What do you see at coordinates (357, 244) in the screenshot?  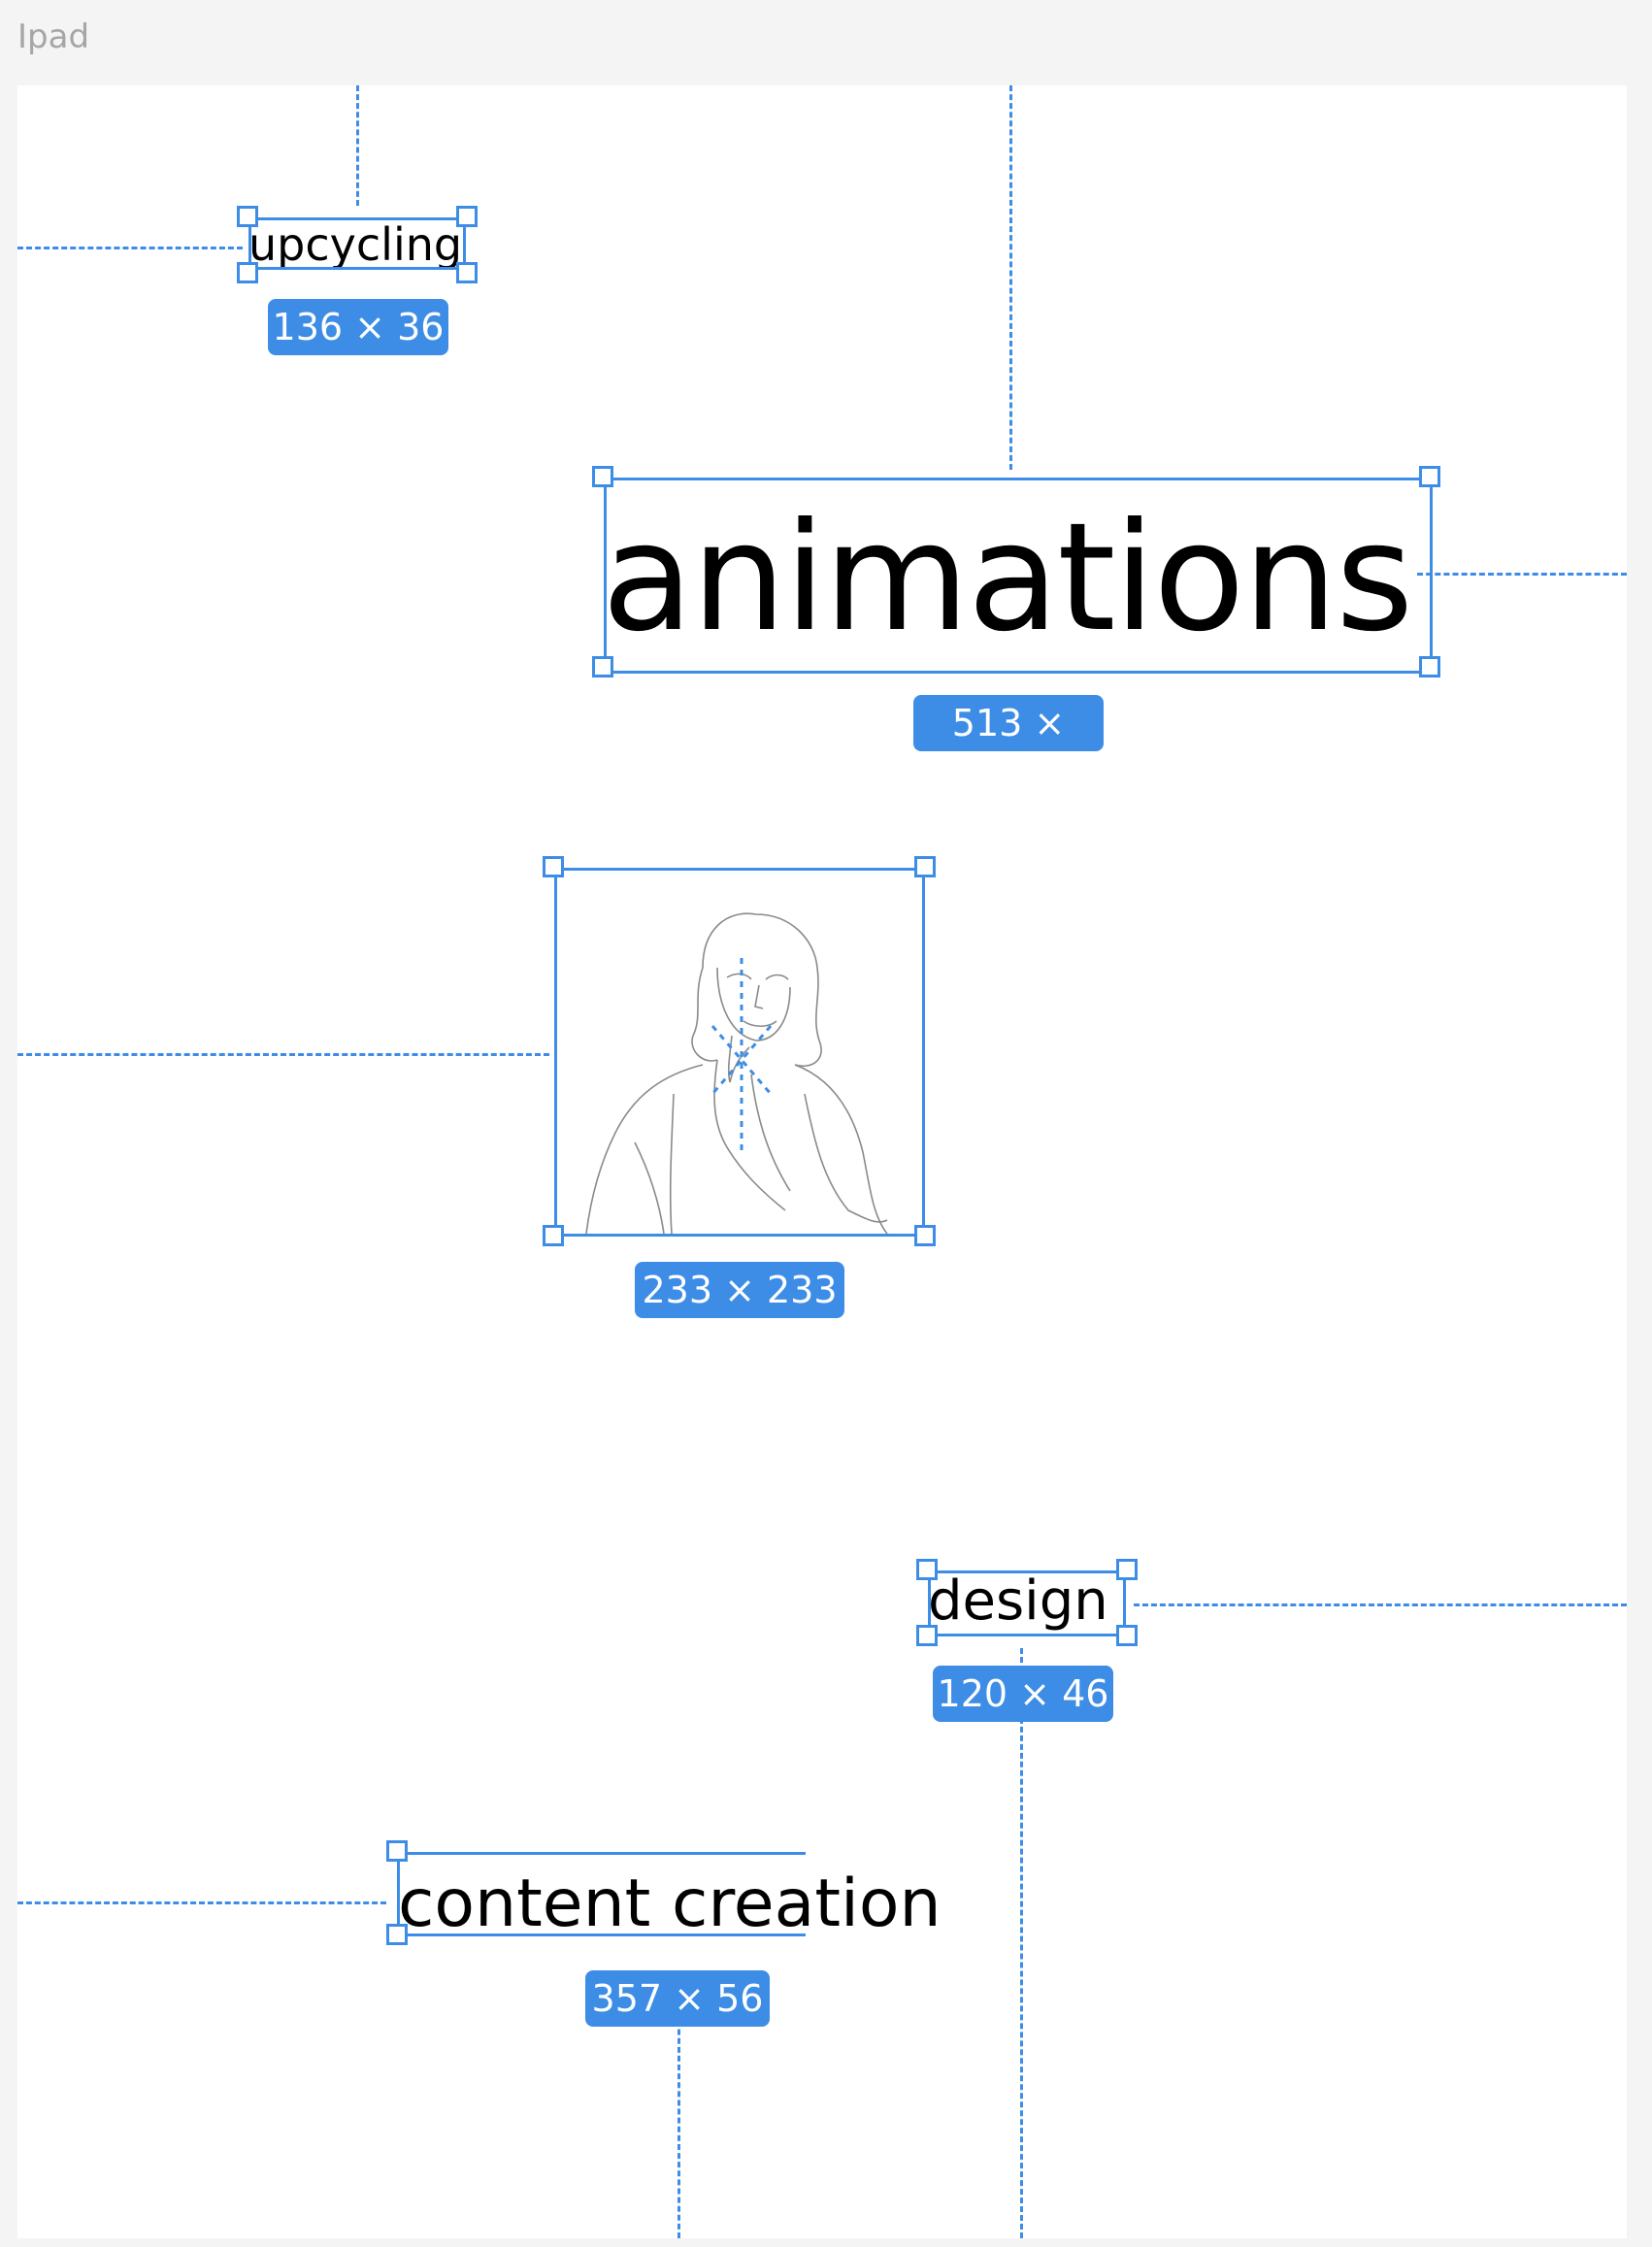 I see `upcycling-selection` at bounding box center [357, 244].